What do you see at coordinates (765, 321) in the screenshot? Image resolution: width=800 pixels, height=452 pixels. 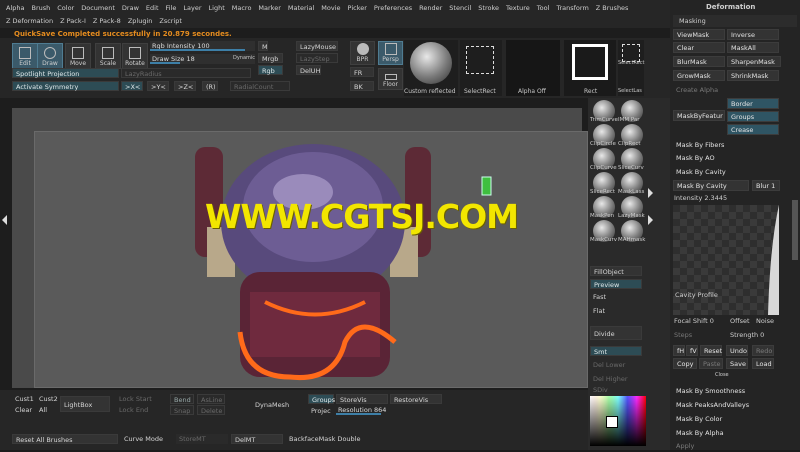 I see `noise-slider: Noise` at bounding box center [765, 321].